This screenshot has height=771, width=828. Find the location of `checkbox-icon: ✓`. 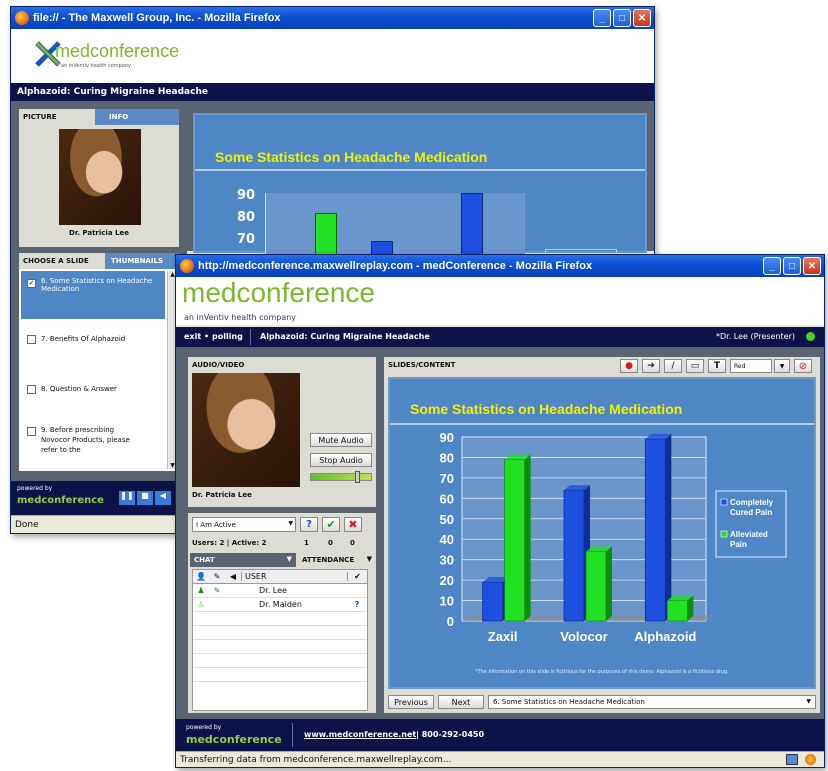

checkbox-icon: ✓ is located at coordinates (31, 283).